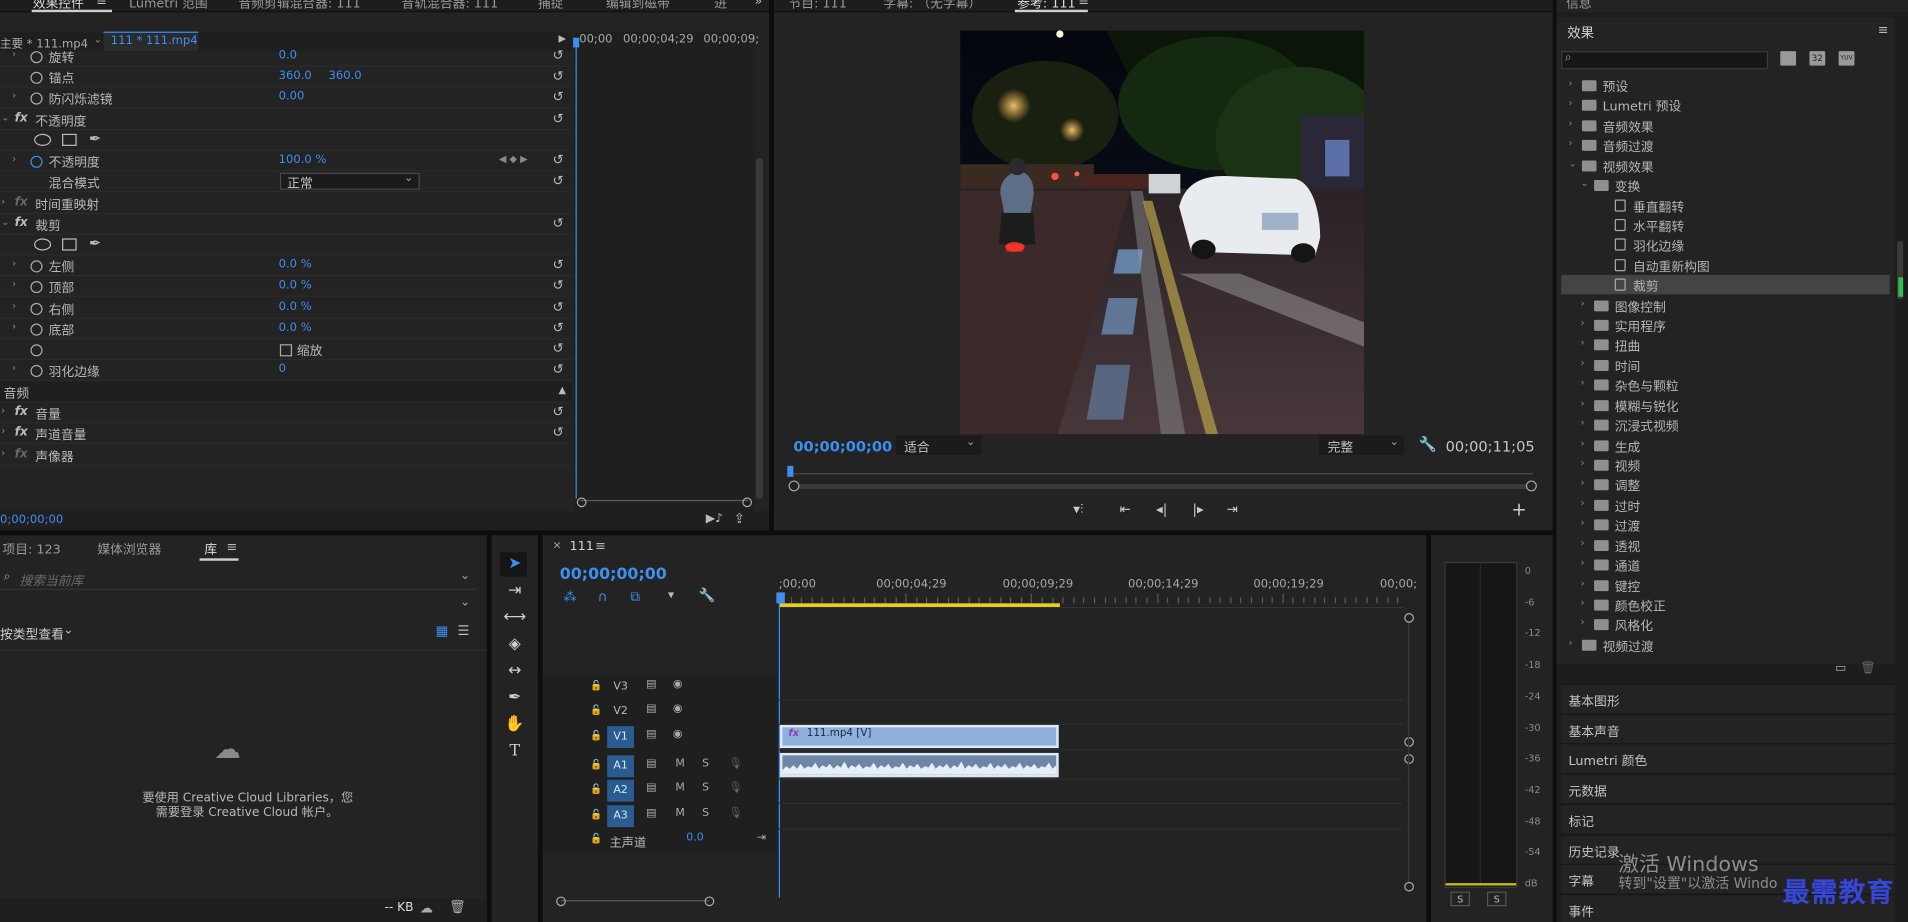  Describe the element at coordinates (1725, 644) in the screenshot. I see `effects-folder: › 视频过渡` at that location.